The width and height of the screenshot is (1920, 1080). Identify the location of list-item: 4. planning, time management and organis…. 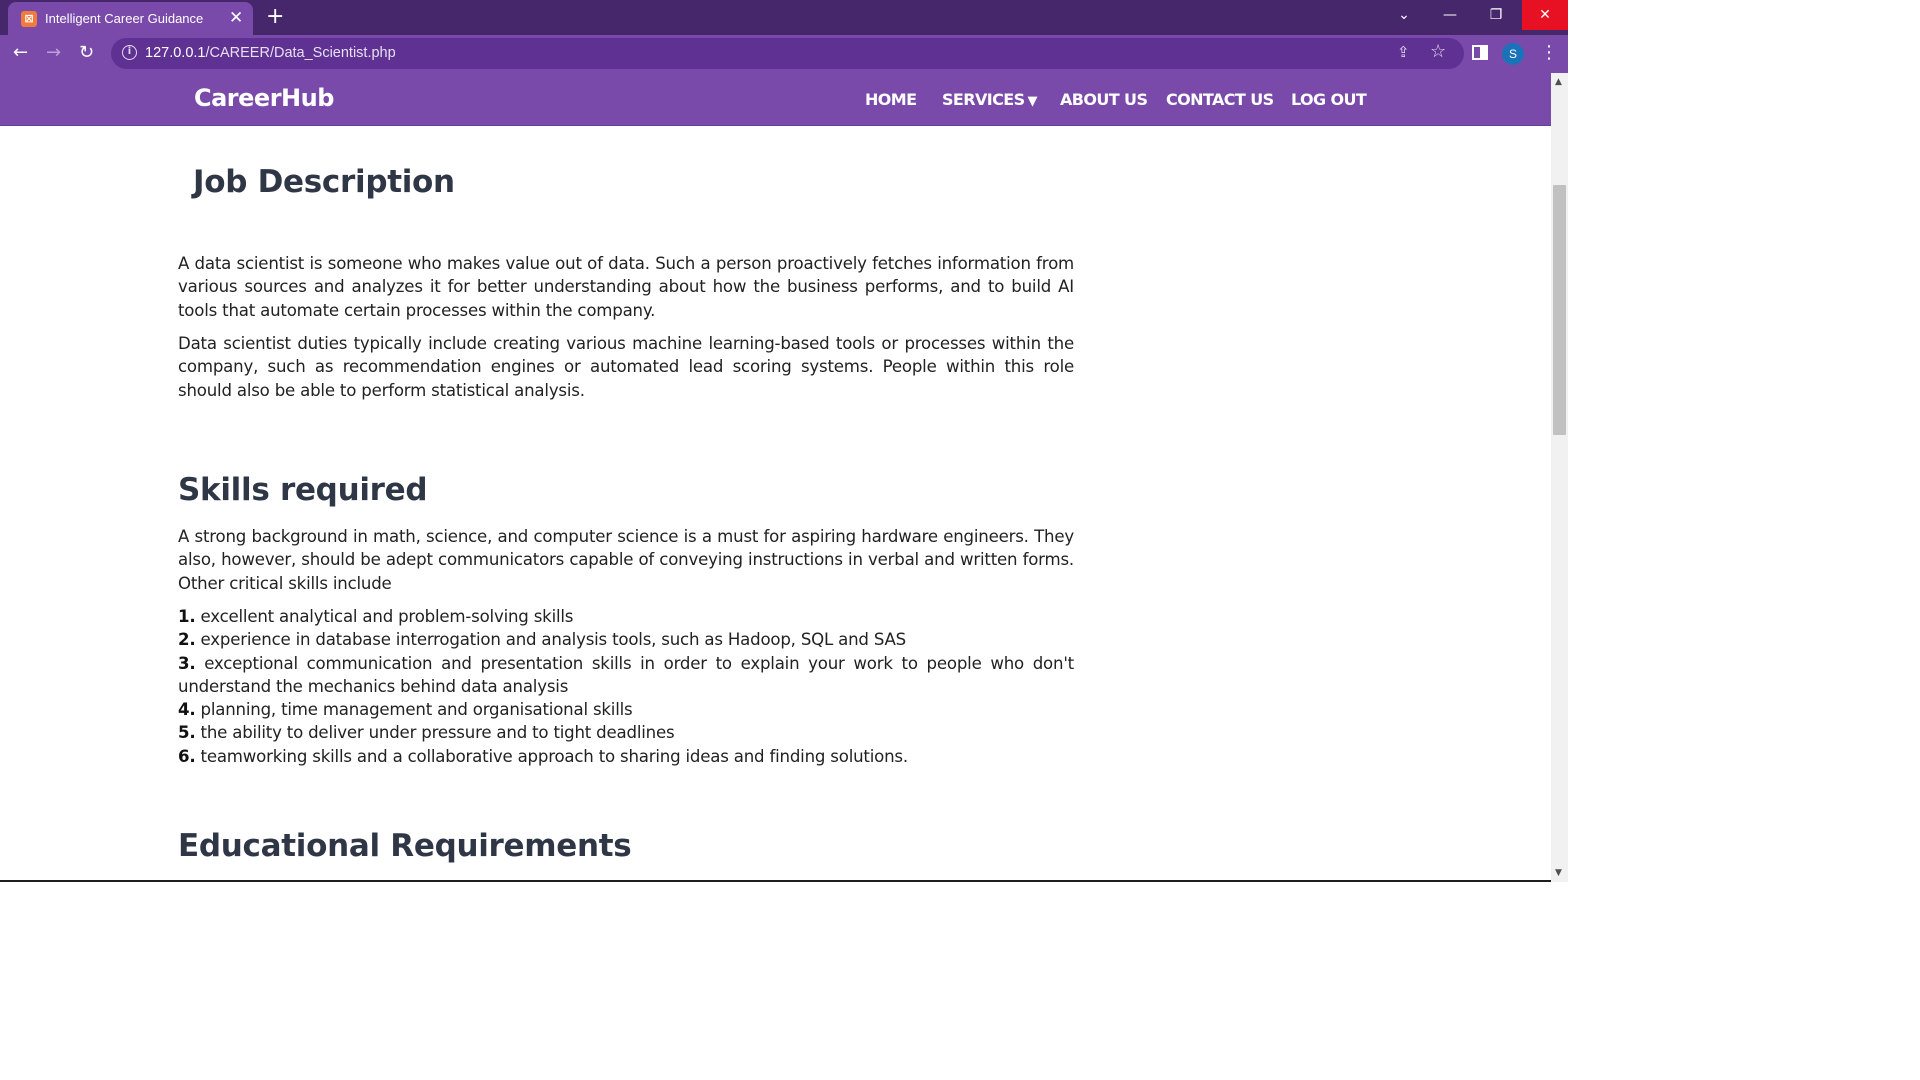
(405, 710).